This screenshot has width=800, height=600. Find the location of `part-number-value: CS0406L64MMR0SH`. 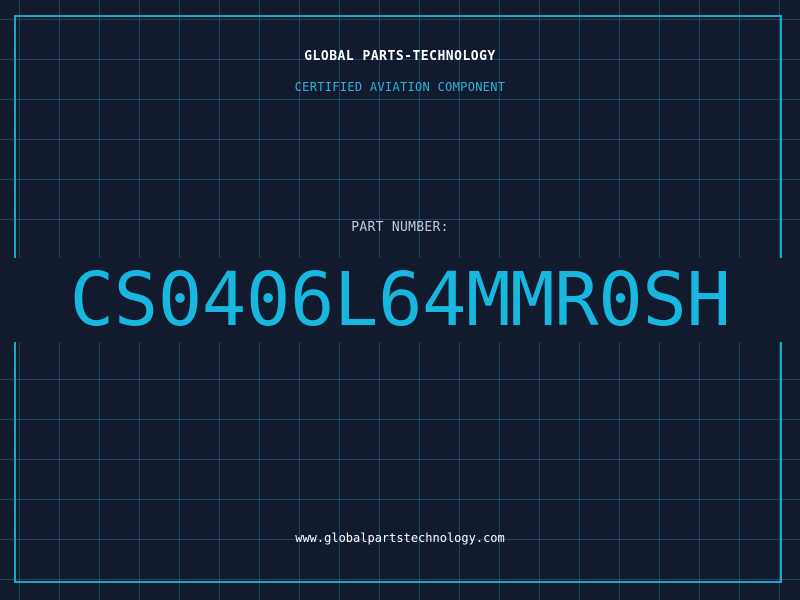

part-number-value: CS0406L64MMR0SH is located at coordinates (400, 300).